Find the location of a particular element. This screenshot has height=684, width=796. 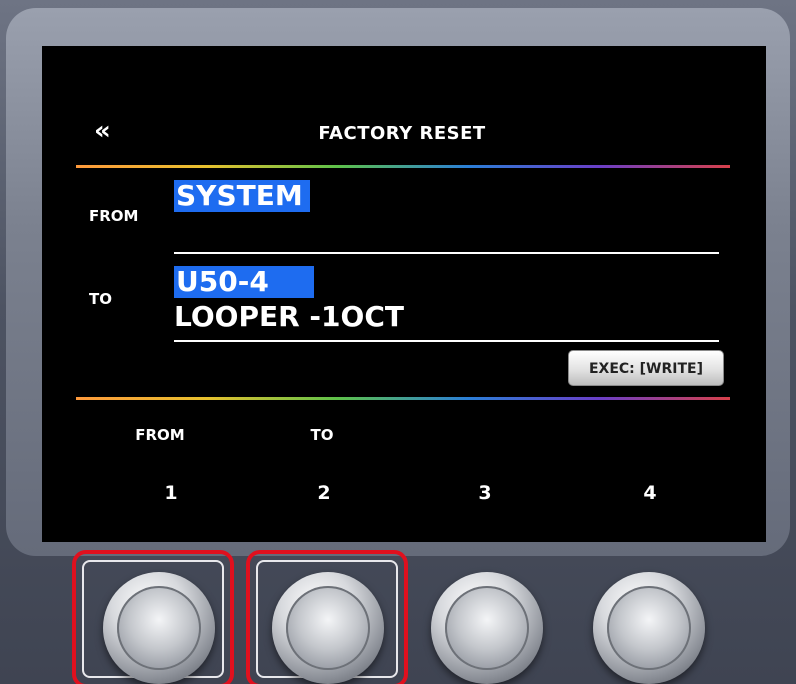

function-number-4: 4 is located at coordinates (650, 493).